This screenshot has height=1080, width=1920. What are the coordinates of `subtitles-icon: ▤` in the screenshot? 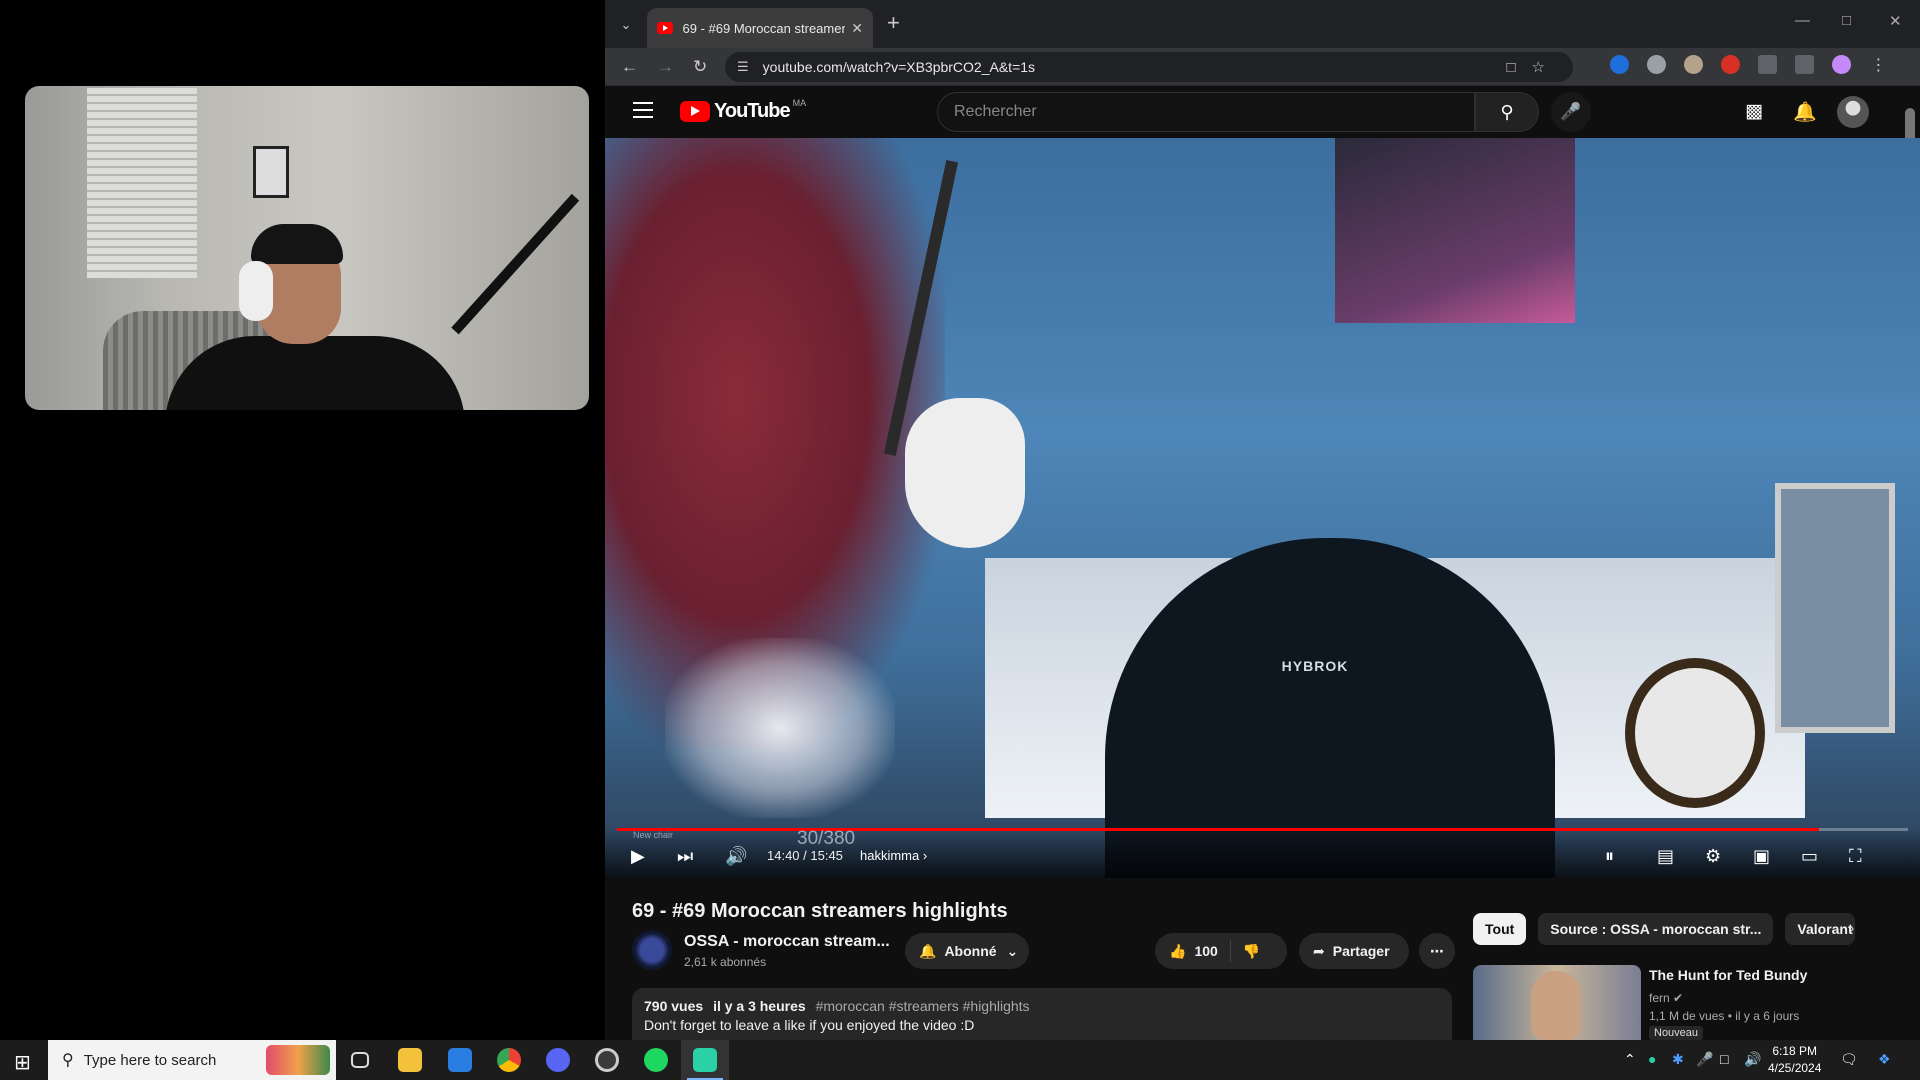 It's located at (1665, 856).